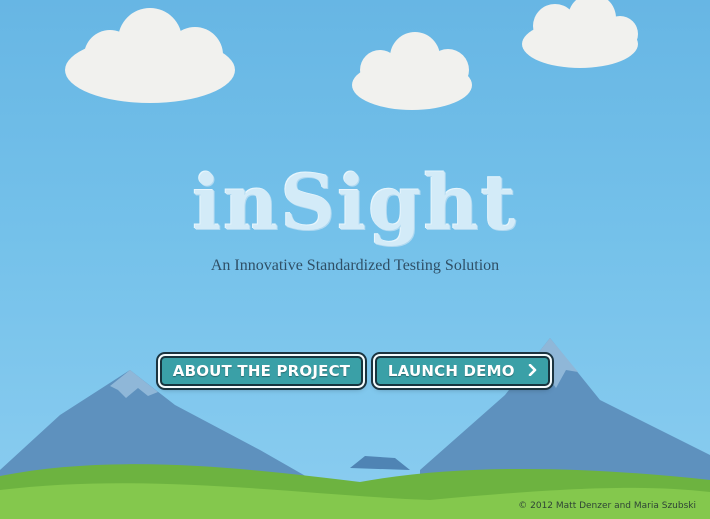 The image size is (710, 519). I want to click on launch-button-label: LAUNCH DEMO, so click(451, 371).